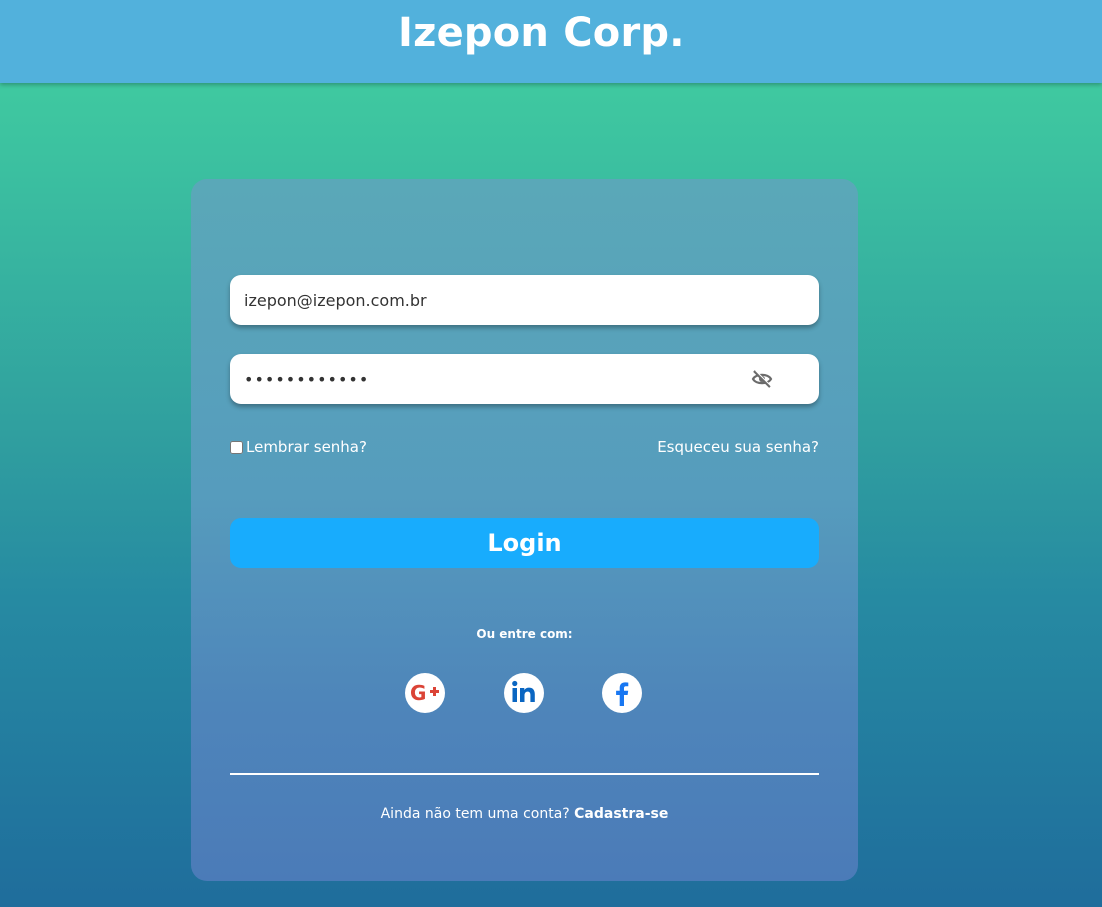 The height and width of the screenshot is (907, 1102). I want to click on remember-label: Lembrar senha?, so click(306, 447).